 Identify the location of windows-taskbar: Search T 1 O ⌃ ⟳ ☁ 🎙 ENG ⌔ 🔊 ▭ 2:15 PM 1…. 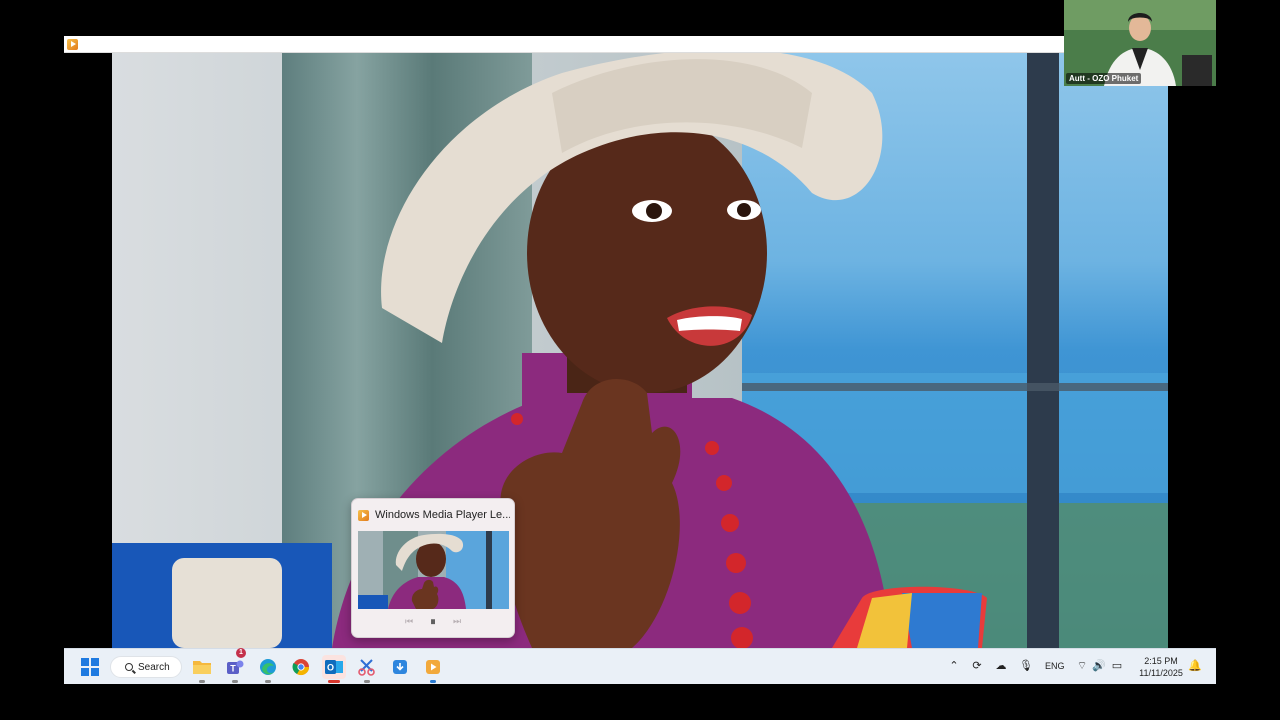
(640, 666).